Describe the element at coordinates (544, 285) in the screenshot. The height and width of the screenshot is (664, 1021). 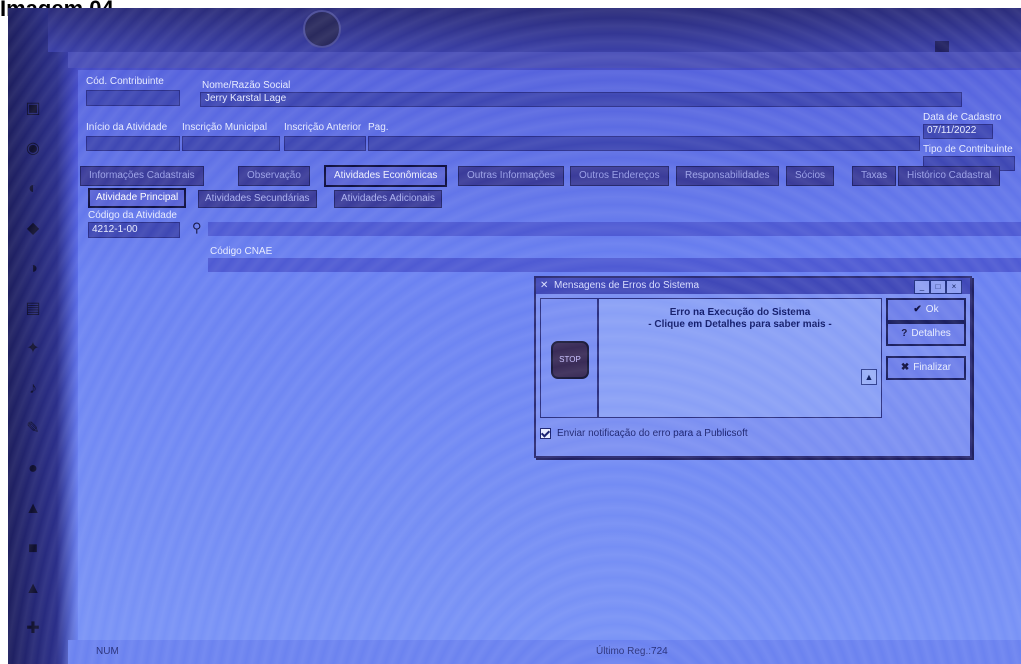
I see `dialog-app-icon: ✕` at that location.